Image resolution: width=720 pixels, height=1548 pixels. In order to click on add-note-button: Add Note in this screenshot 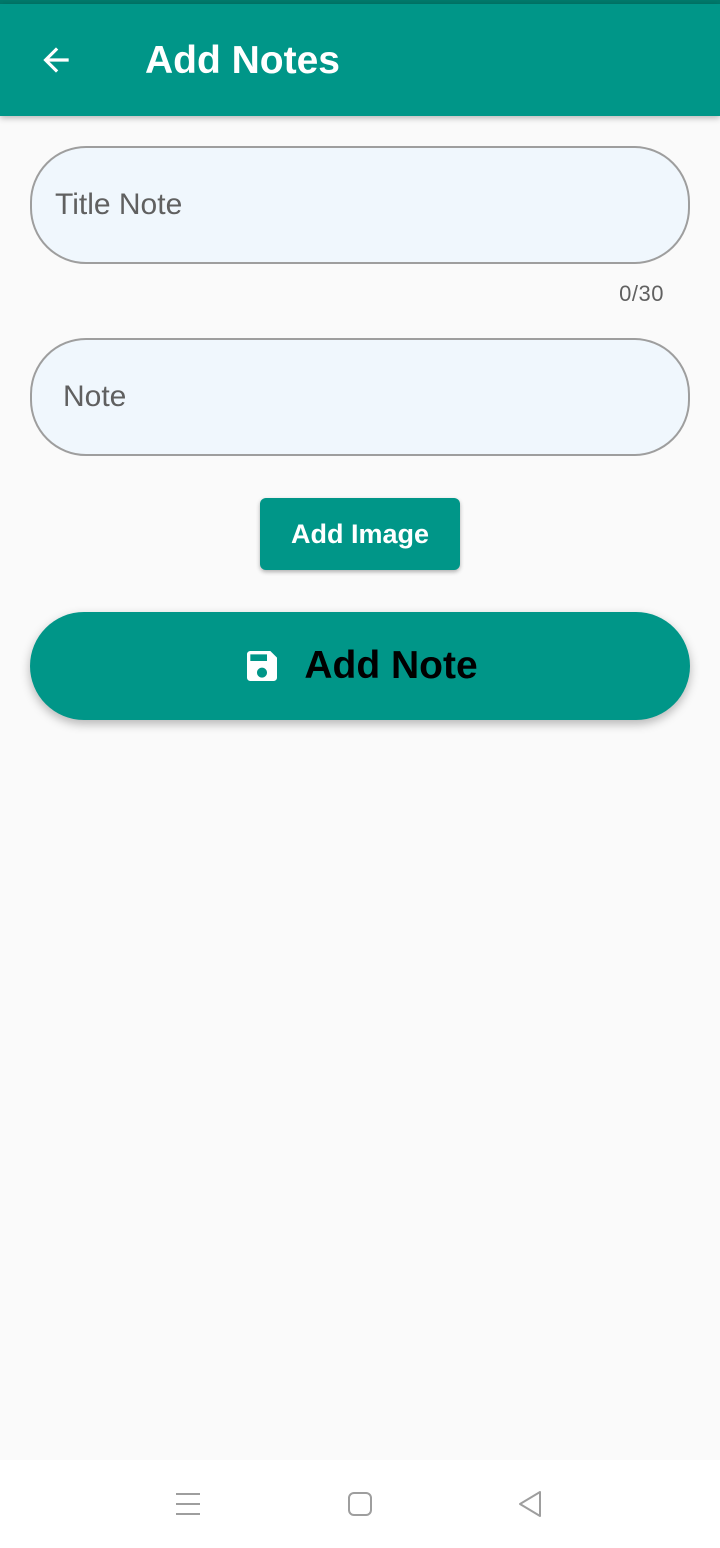, I will do `click(360, 666)`.